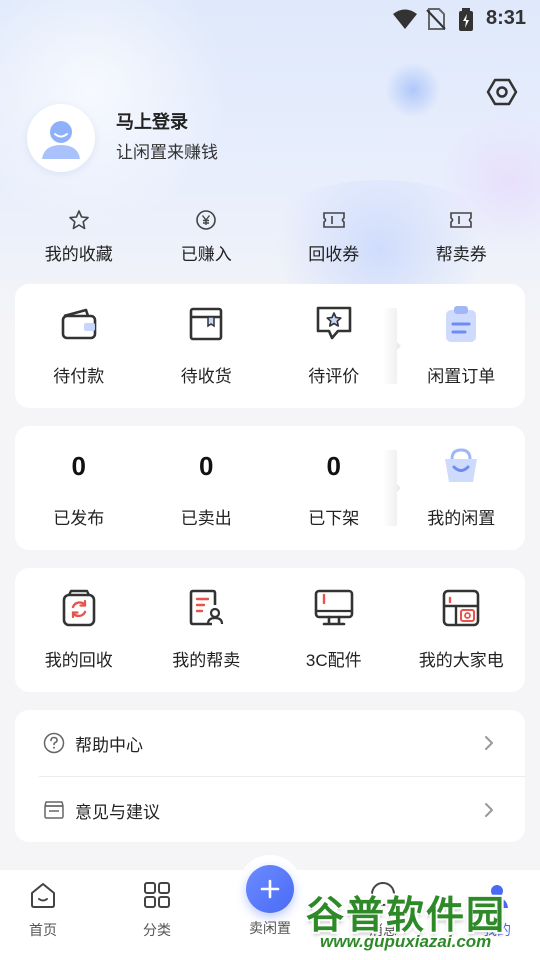 The image size is (540, 960). Describe the element at coordinates (207, 346) in the screenshot. I see `order-pending-receipt: 待收货` at that location.